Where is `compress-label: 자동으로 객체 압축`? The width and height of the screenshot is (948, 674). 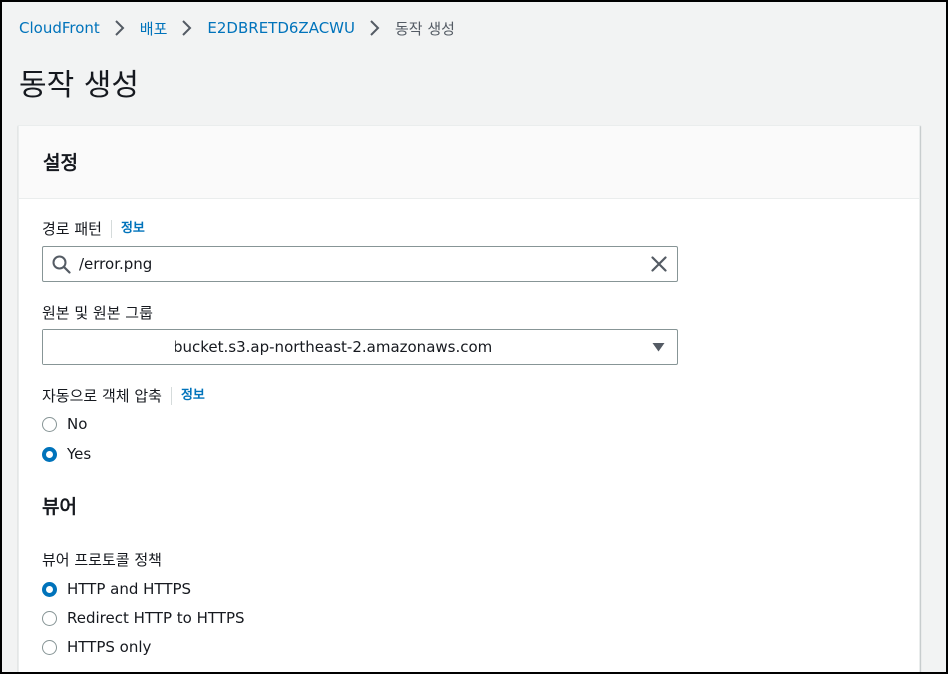 compress-label: 자동으로 객체 압축 is located at coordinates (102, 396).